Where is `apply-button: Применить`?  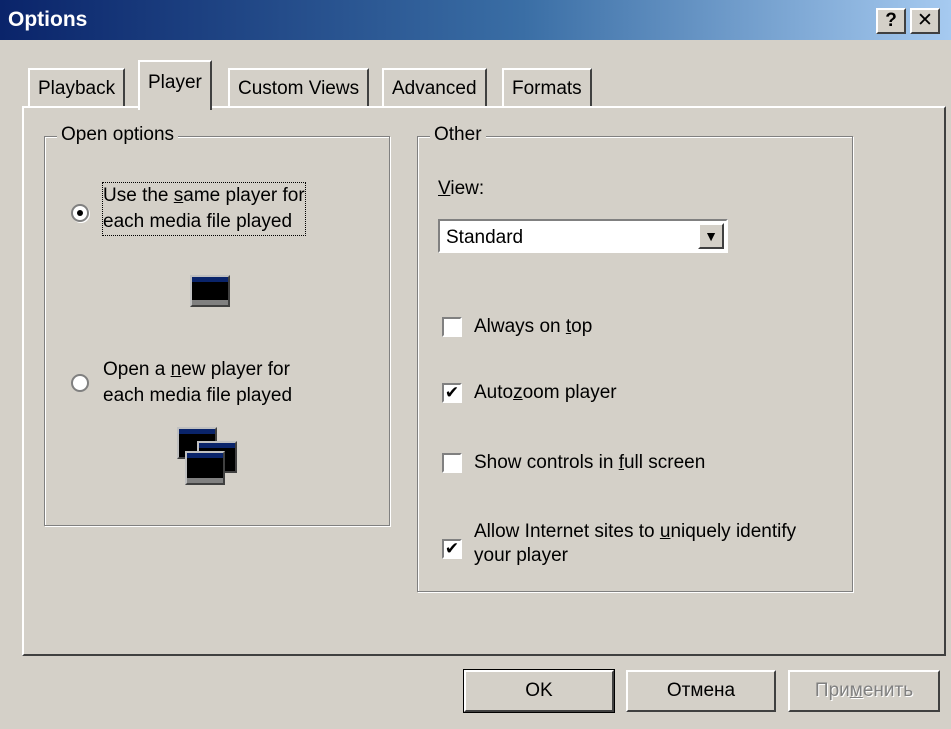 apply-button: Применить is located at coordinates (864, 691).